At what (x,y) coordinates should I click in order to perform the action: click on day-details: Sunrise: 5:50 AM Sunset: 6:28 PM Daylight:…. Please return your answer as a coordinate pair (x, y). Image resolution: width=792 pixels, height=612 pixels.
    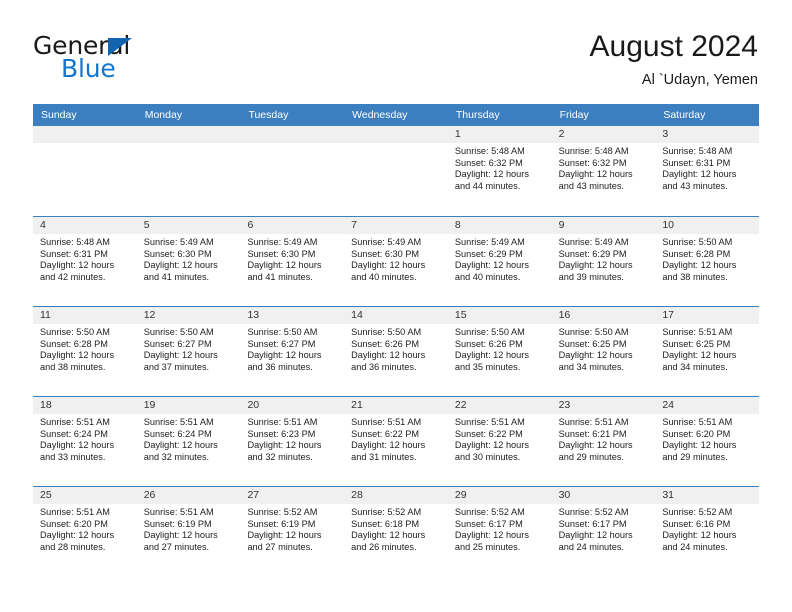
    Looking at the image, I should click on (707, 258).